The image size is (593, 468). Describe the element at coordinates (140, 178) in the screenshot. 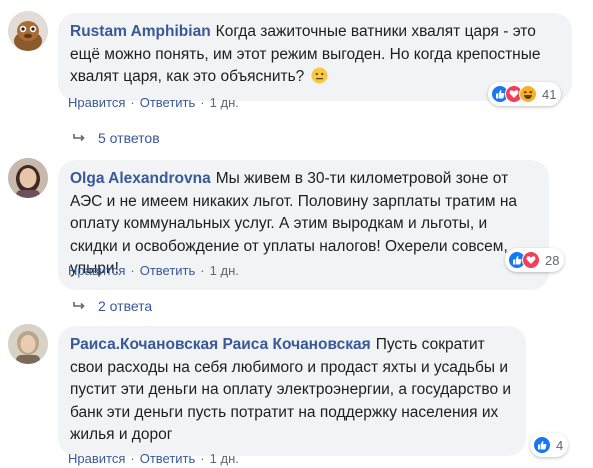

I see `comment-author: Olga Alexandrovna` at that location.